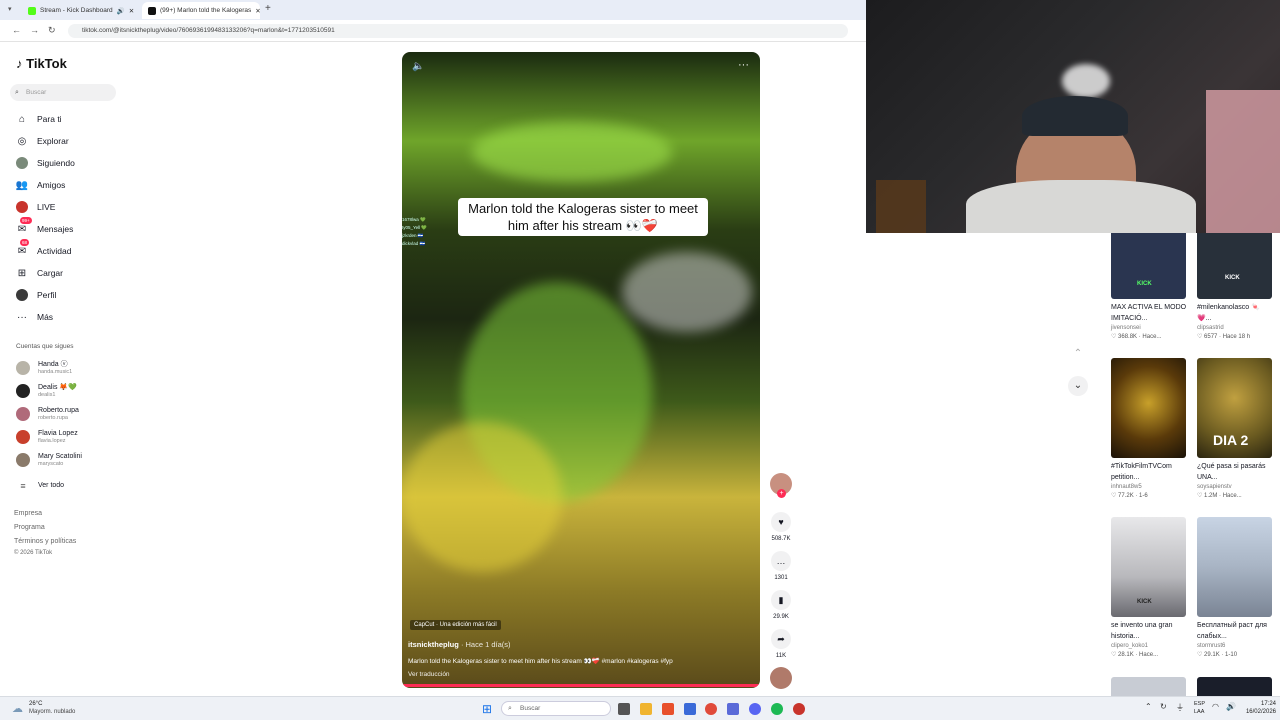  I want to click on tiktok-favicon-icon, so click(152, 10).